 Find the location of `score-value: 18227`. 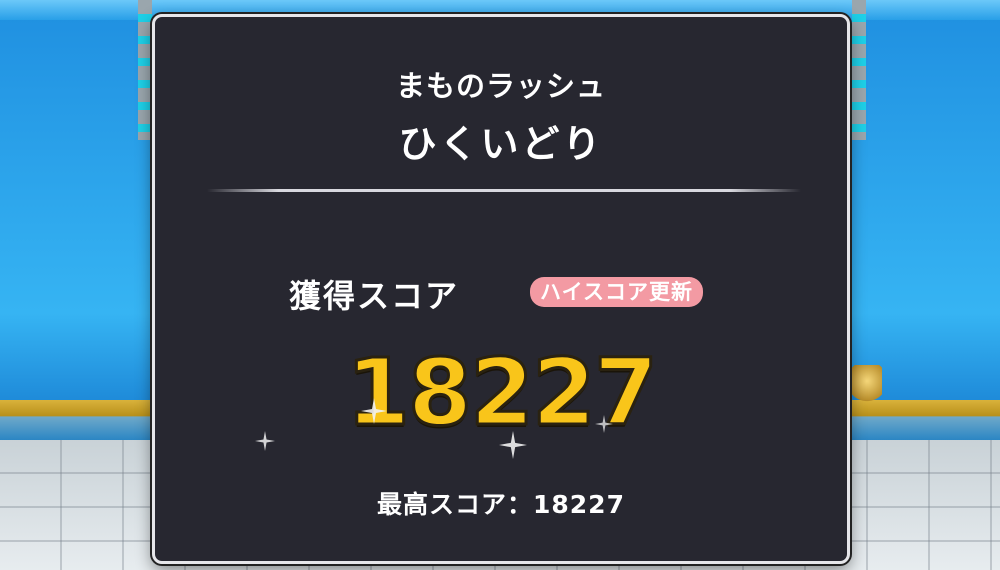

score-value: 18227 is located at coordinates (501, 392).